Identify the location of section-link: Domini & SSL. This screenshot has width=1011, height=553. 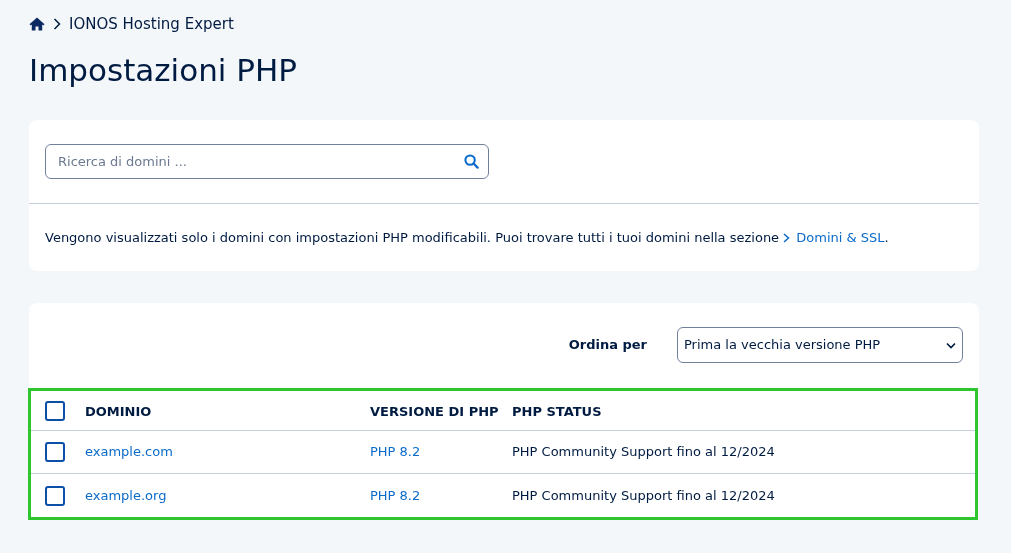
(834, 237).